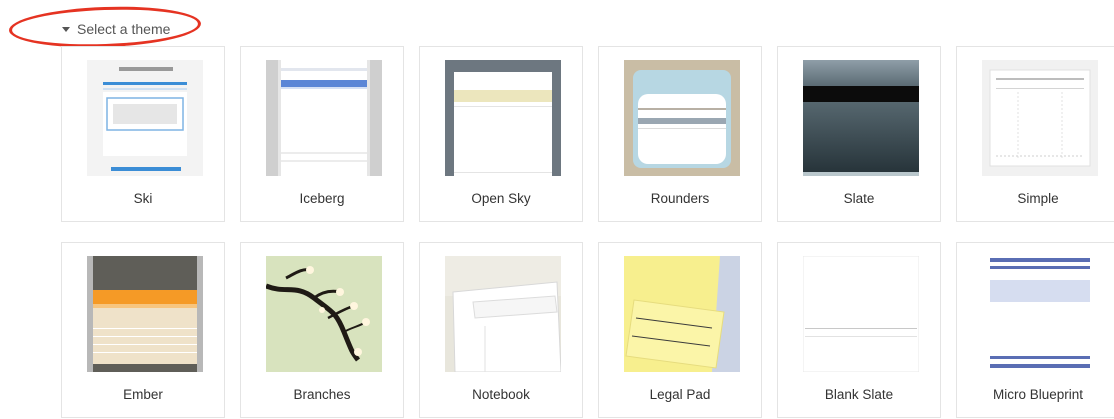  I want to click on theme-thumbnail-ember, so click(145, 314).